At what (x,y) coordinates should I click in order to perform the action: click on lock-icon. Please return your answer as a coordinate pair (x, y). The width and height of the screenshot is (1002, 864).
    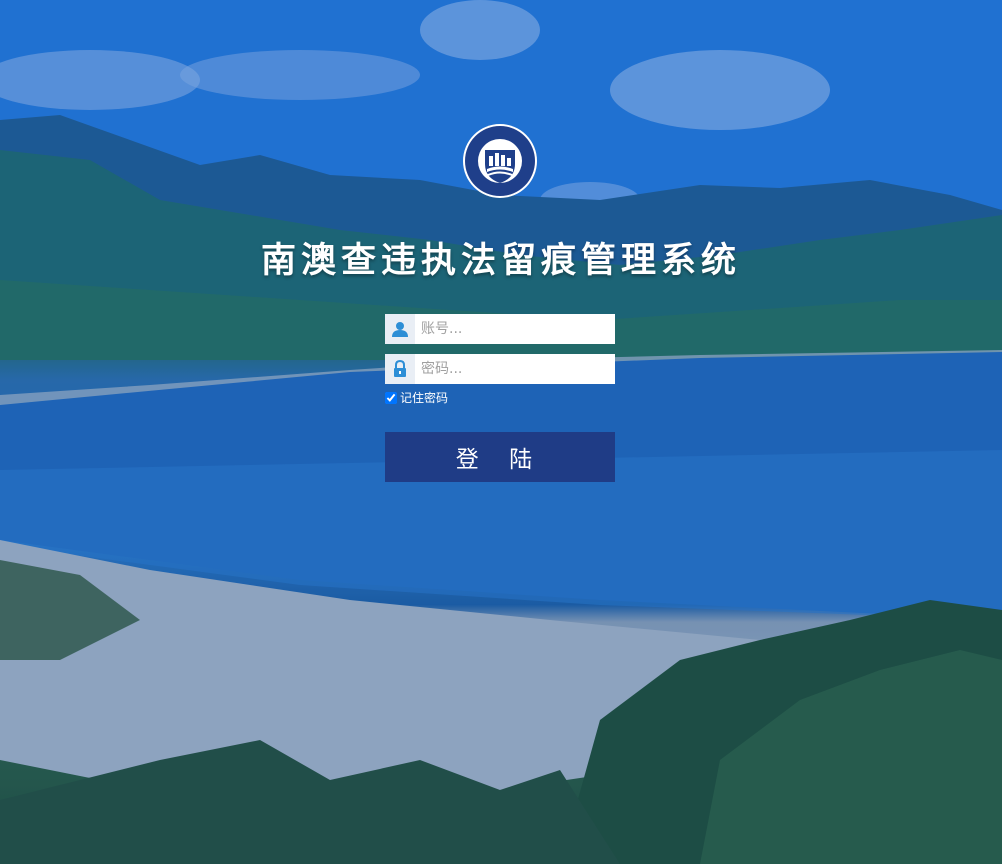
    Looking at the image, I should click on (400, 369).